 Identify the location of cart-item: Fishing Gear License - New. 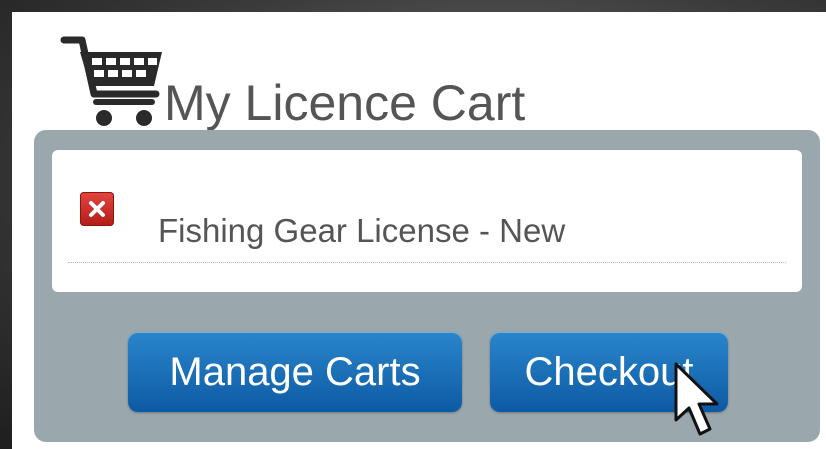
(427, 224).